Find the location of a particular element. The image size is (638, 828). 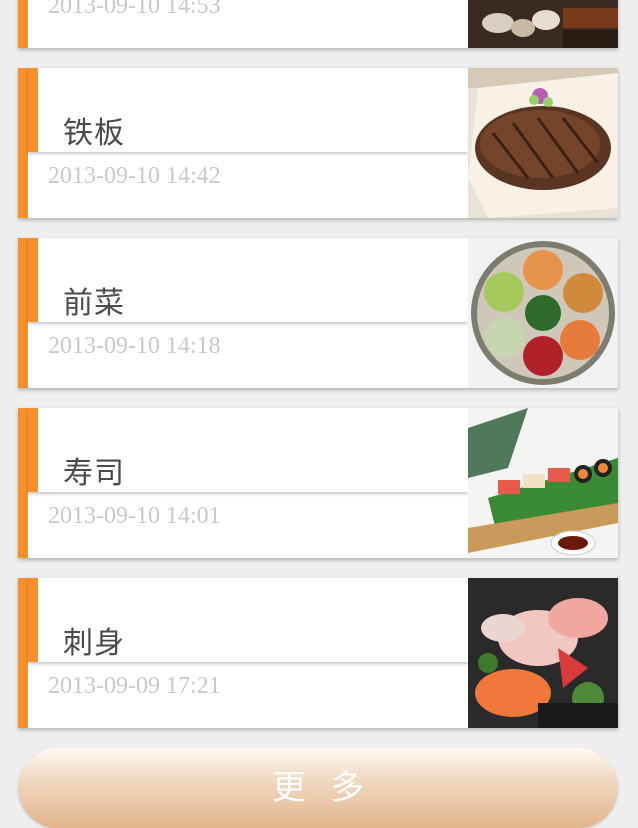

item-timestamp: 2013-09-10 14:18 is located at coordinates (134, 346).